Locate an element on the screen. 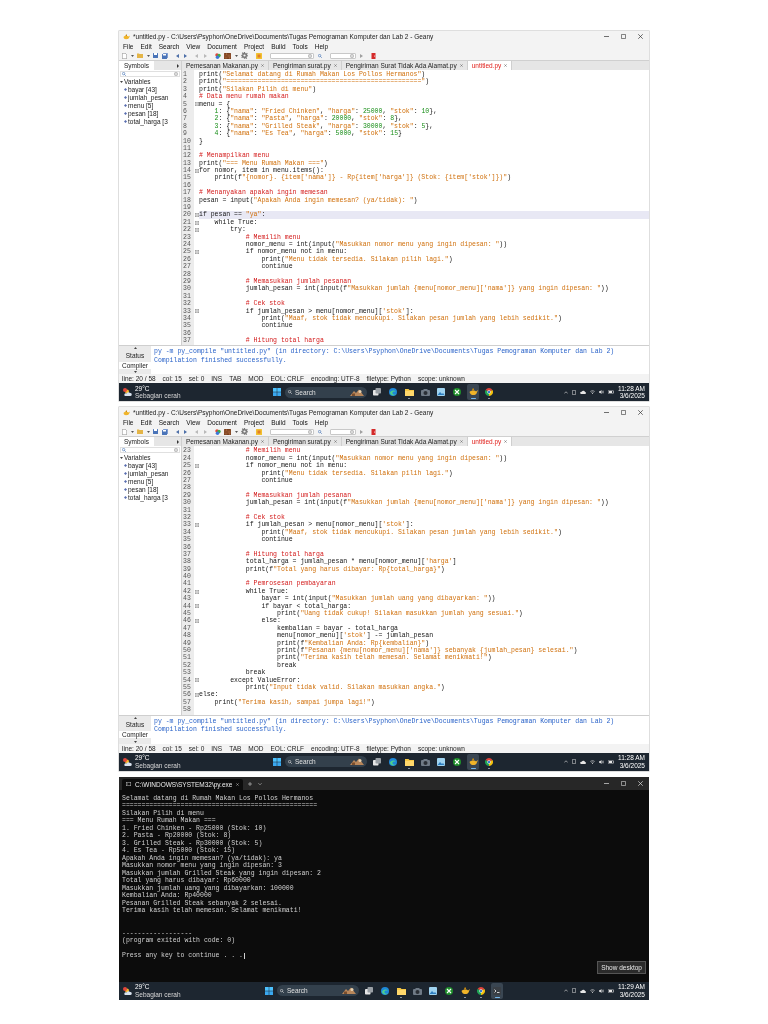 The image size is (768, 1024). text-cursor-icon is located at coordinates (244, 955).